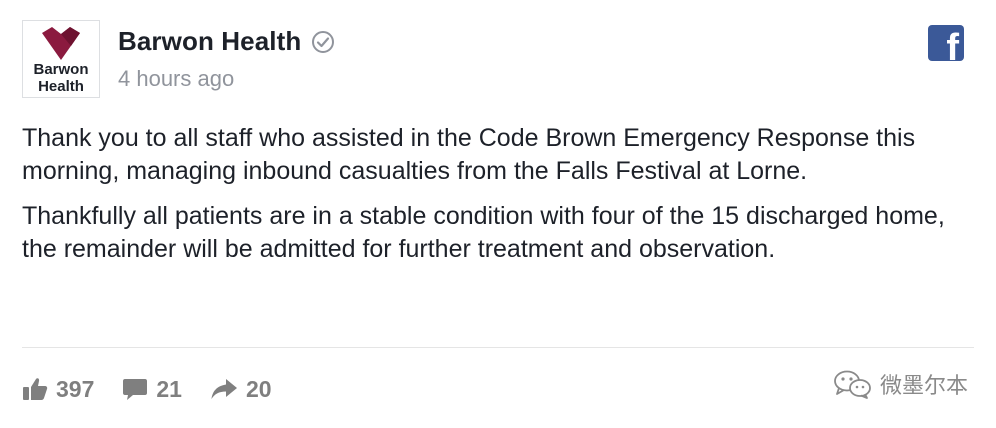  Describe the element at coordinates (61, 43) in the screenshot. I see `barwon-health-logo-icon` at that location.